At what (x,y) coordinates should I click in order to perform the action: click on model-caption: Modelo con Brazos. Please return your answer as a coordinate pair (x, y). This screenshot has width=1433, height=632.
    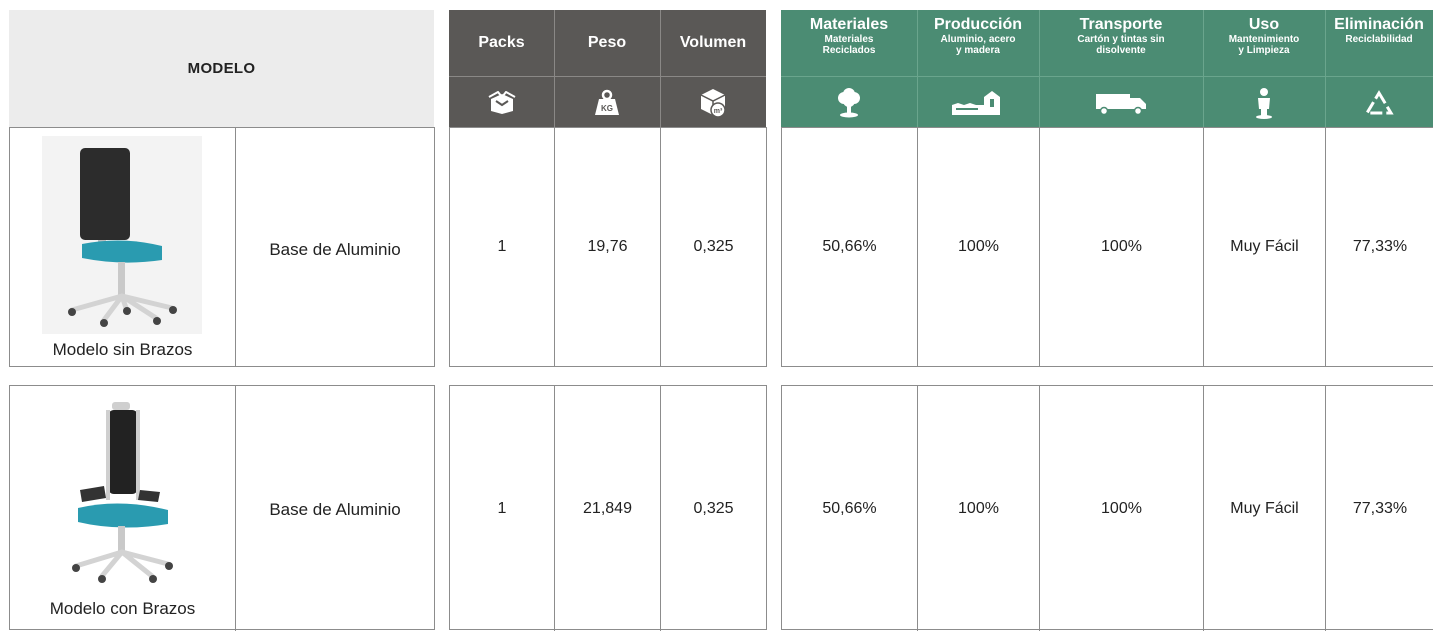
    Looking at the image, I should click on (122, 608).